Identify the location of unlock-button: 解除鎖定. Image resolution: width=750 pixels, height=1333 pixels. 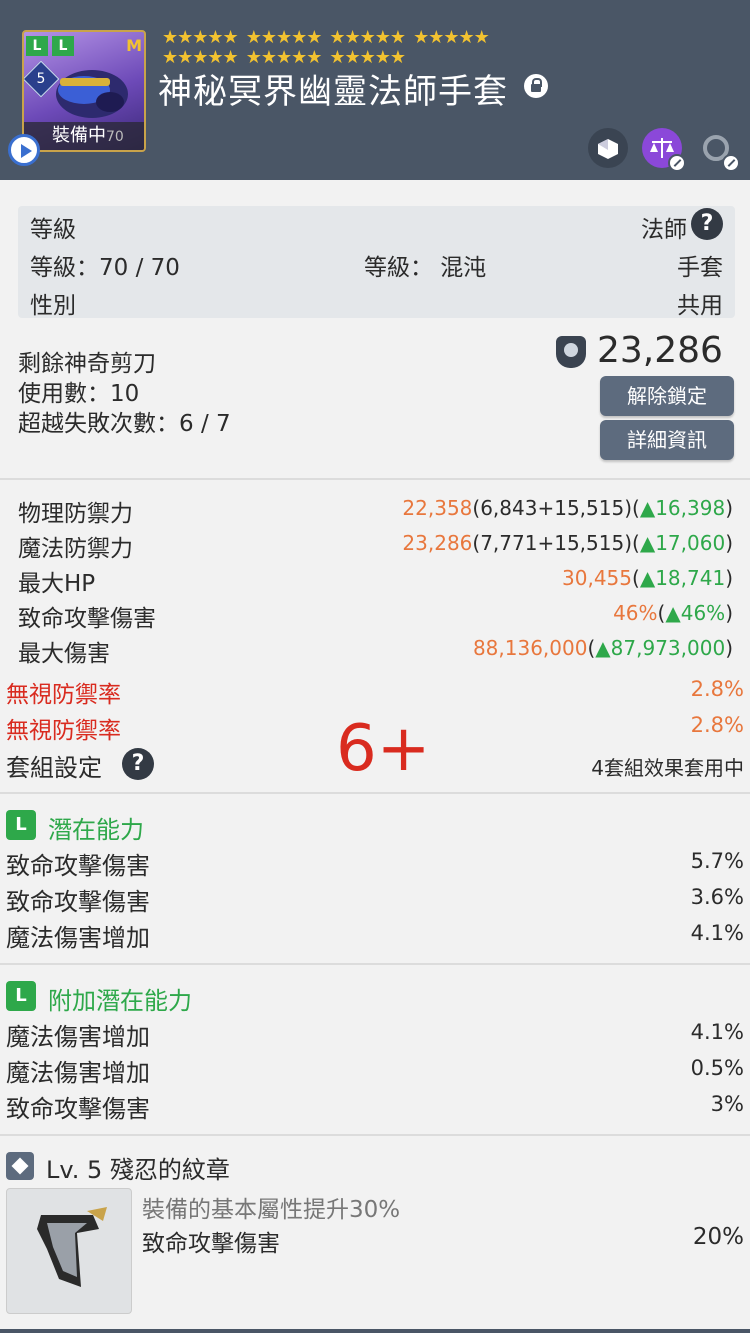
(667, 396).